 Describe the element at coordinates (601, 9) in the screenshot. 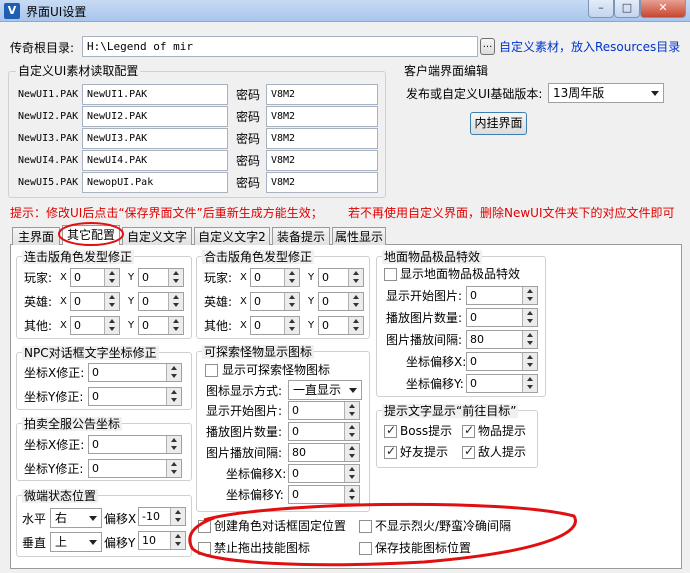

I see `minimize-button: –` at that location.